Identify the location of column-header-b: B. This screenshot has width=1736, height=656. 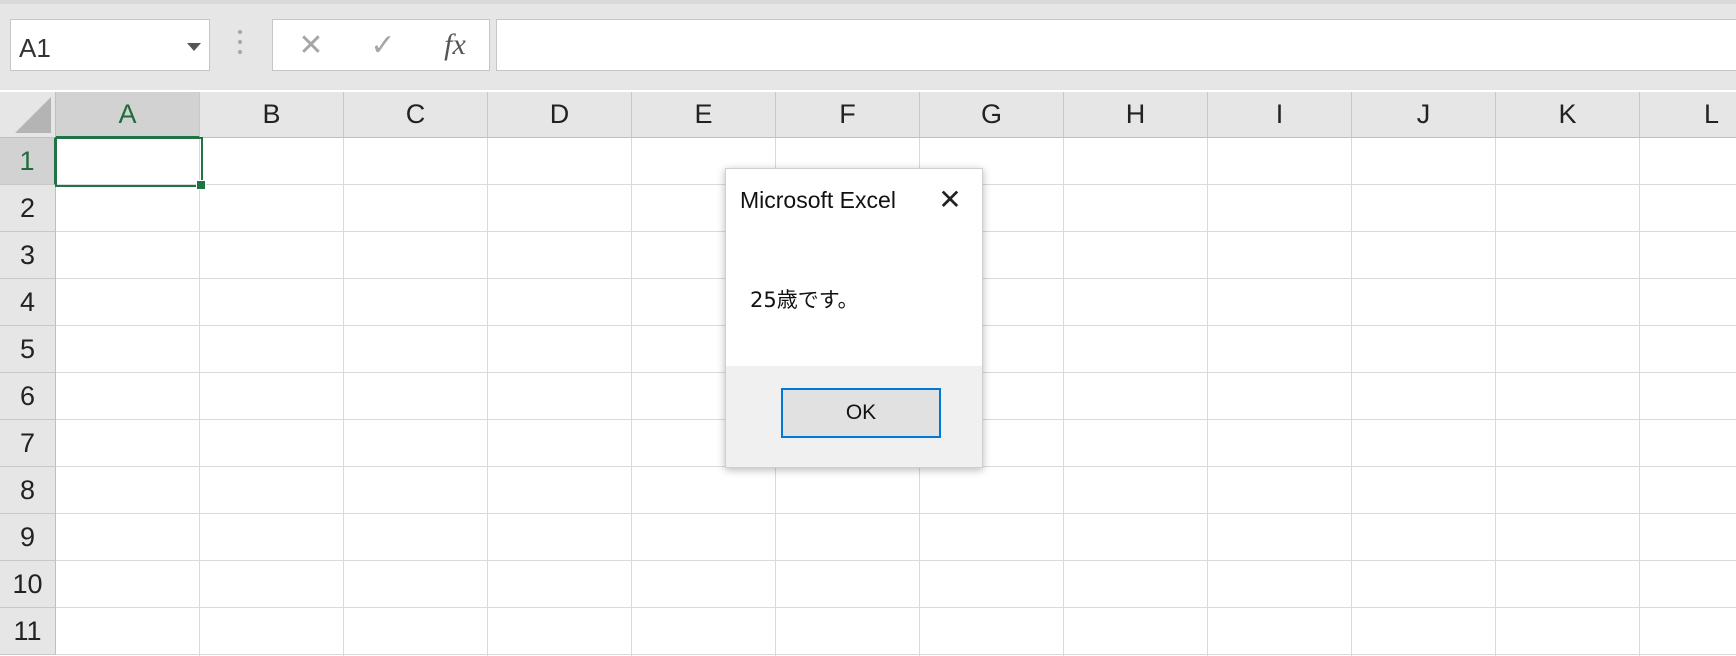
(272, 115).